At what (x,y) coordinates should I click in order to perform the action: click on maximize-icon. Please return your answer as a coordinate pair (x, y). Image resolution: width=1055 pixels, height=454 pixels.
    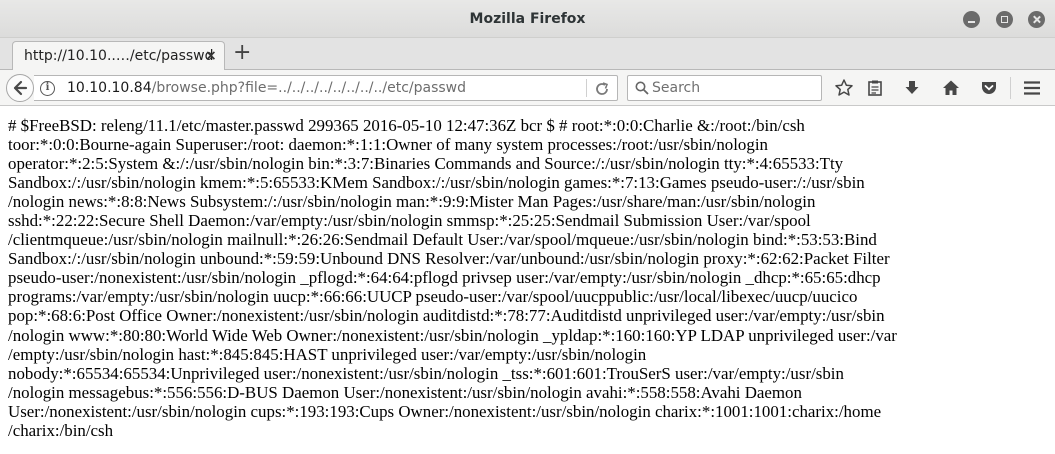
    Looking at the image, I should click on (1004, 19).